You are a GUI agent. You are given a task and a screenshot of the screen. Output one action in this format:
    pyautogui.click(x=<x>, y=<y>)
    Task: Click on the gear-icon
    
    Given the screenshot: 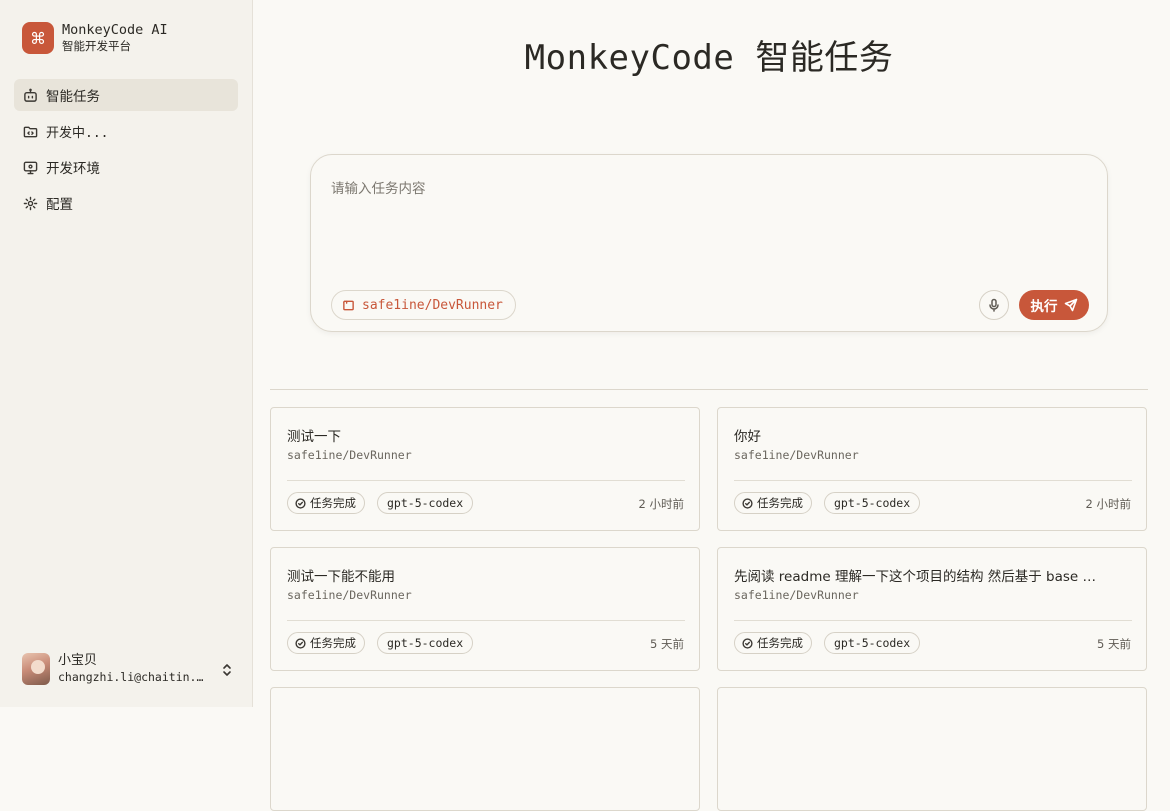 What is the action you would take?
    pyautogui.click(x=30, y=203)
    